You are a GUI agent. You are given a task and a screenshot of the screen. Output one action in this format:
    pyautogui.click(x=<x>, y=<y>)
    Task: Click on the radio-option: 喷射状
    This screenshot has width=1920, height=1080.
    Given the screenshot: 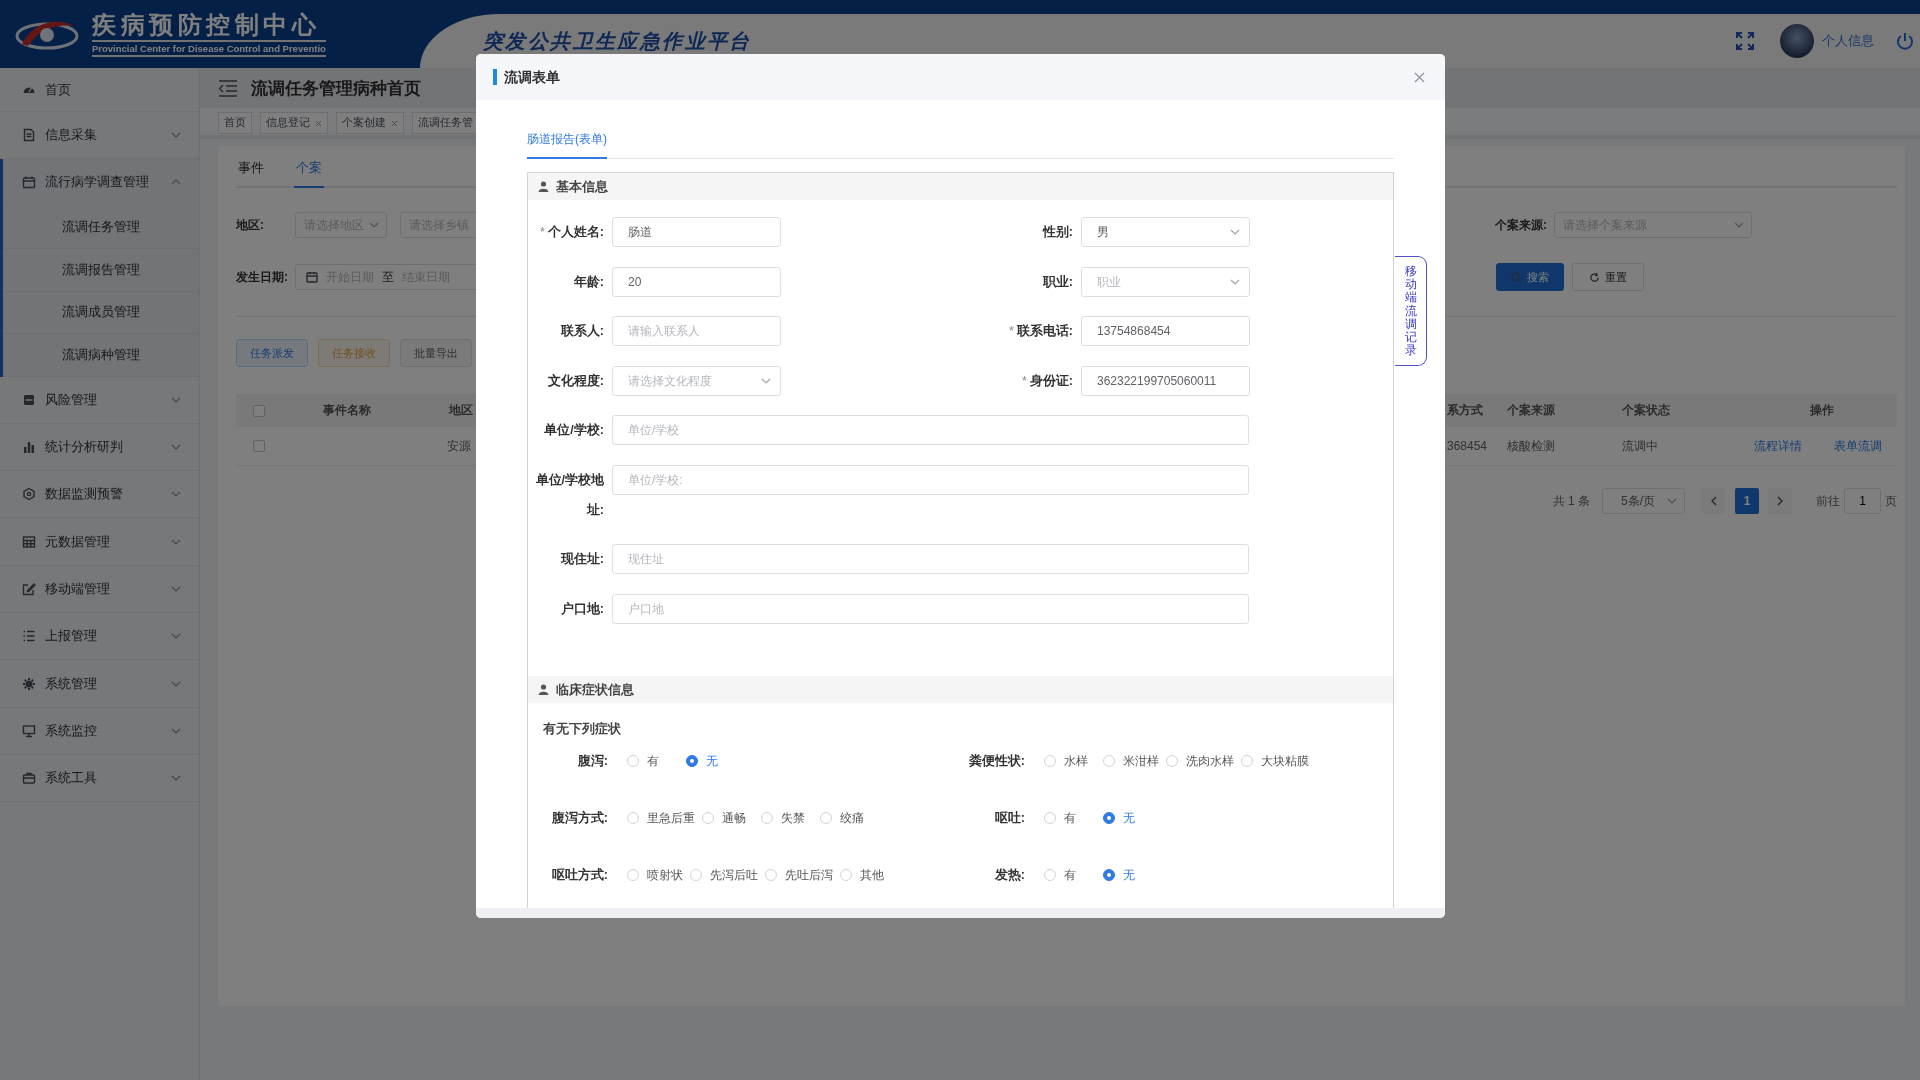 What is the action you would take?
    pyautogui.click(x=655, y=875)
    